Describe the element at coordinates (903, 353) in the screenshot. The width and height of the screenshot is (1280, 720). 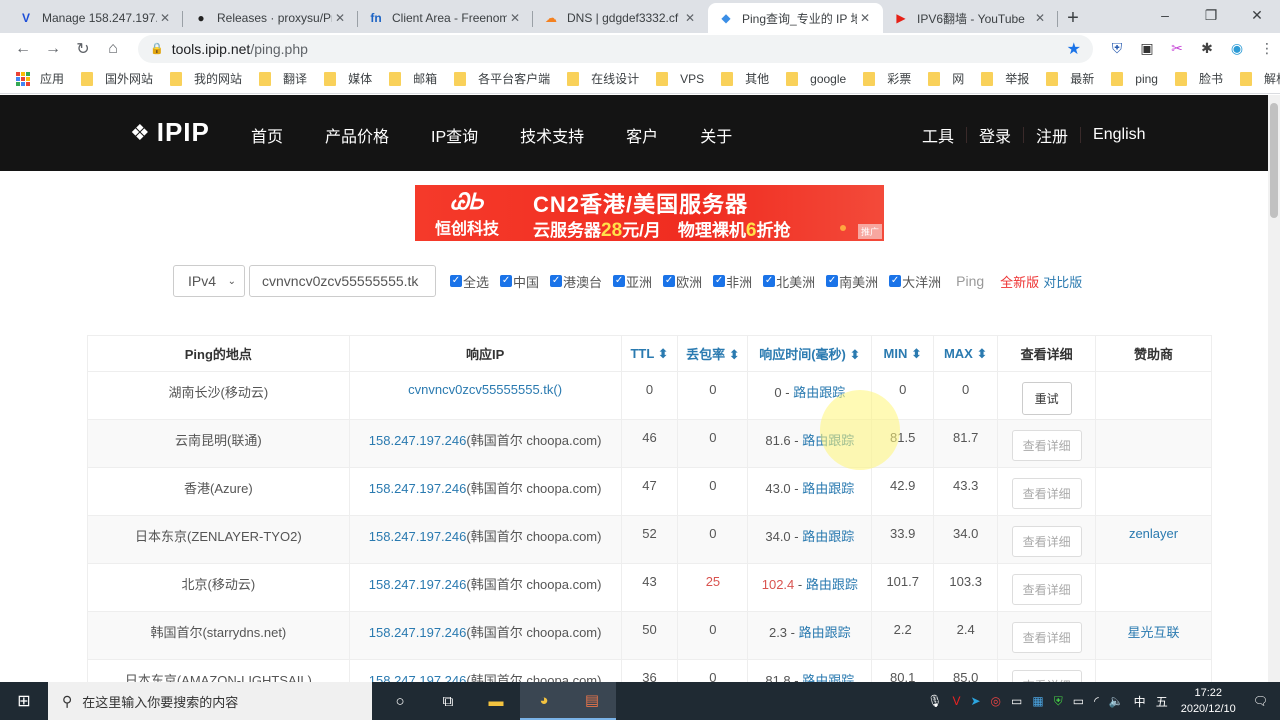
I see `col-min: MIN ⬍` at that location.